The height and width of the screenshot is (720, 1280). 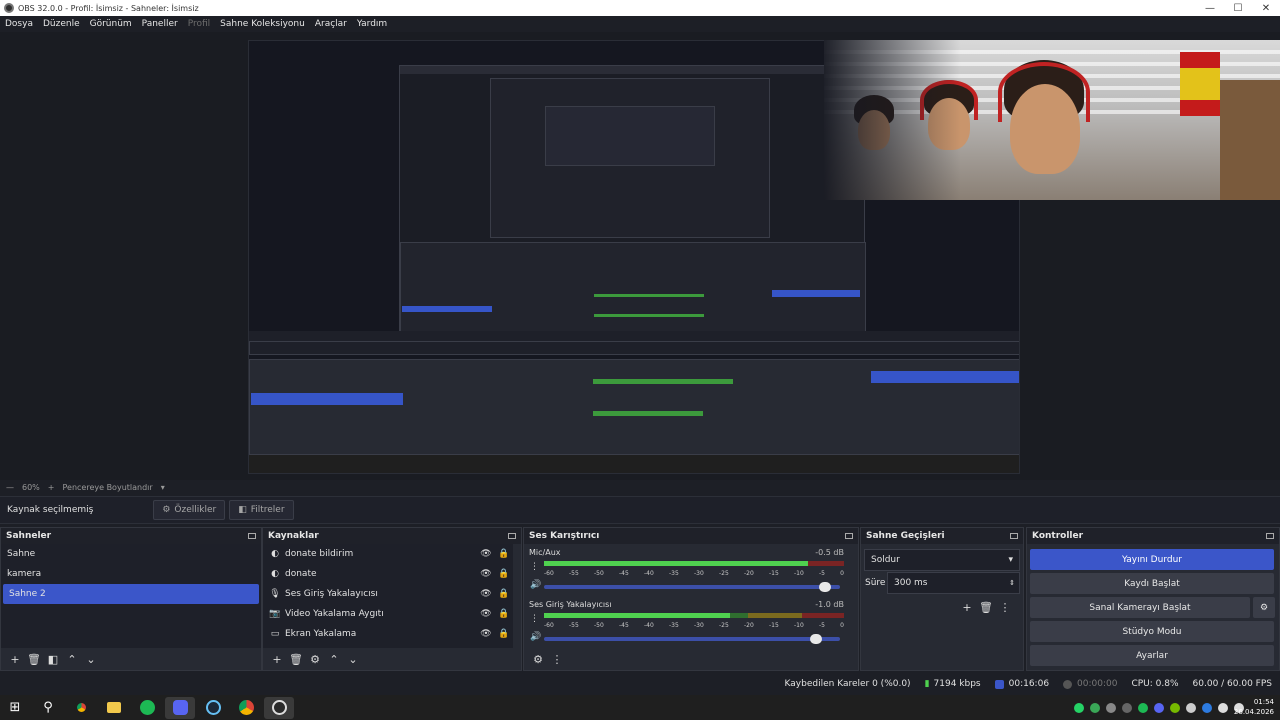 I want to click on chevron-down-icon: ▾, so click(x=163, y=487).